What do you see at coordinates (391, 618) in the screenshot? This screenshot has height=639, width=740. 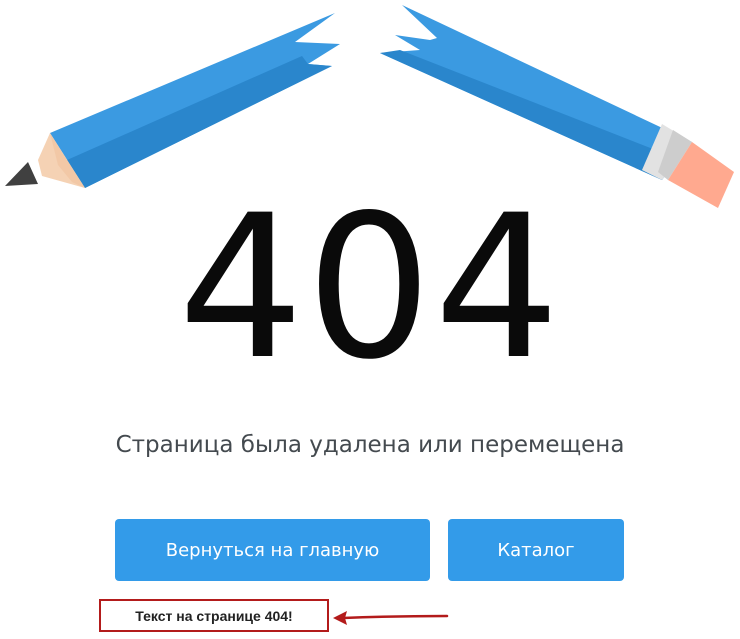 I see `annotation-arrow-icon` at bounding box center [391, 618].